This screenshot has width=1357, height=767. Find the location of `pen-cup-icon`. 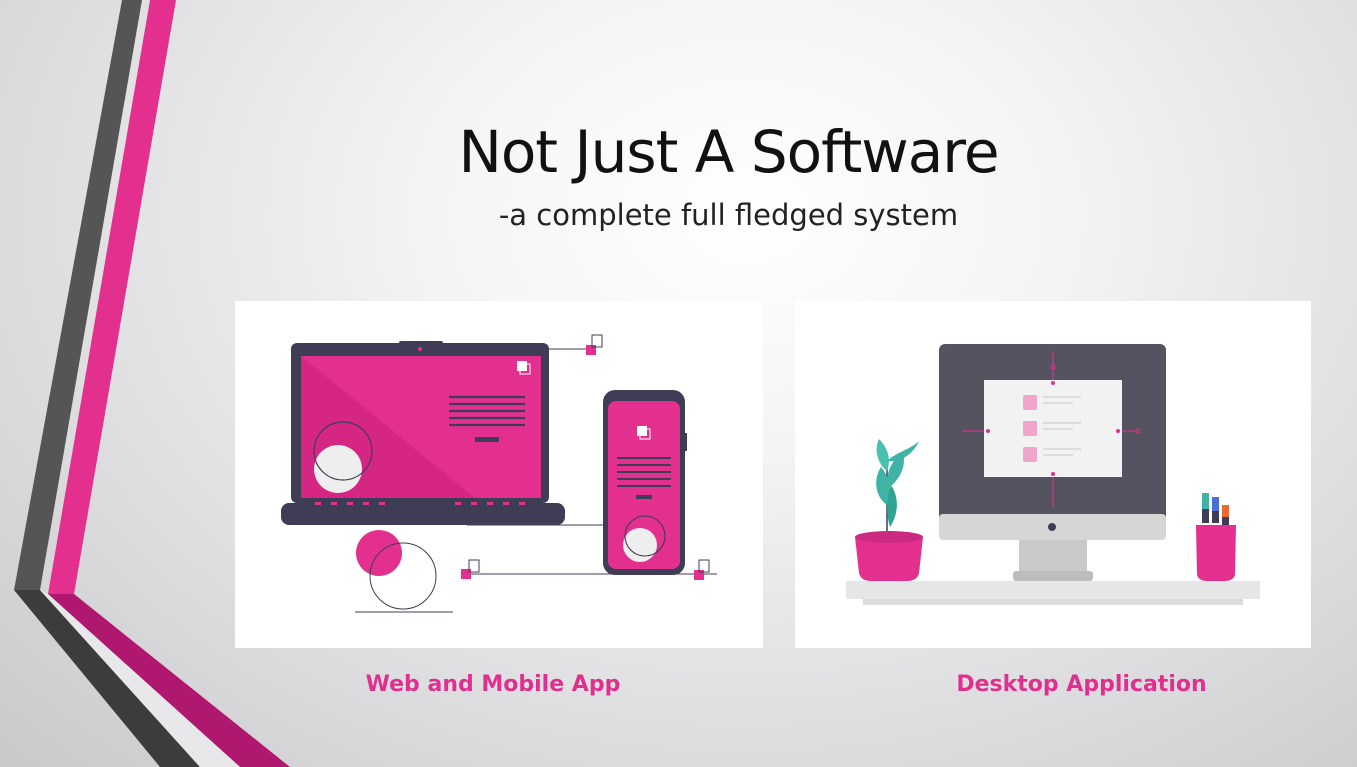

pen-cup-icon is located at coordinates (1216, 537).